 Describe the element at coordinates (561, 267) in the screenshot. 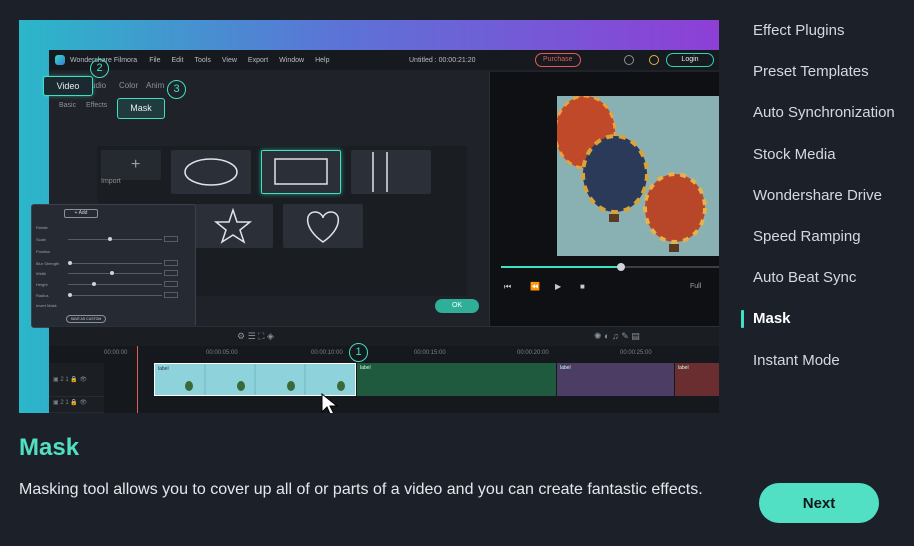

I see `scrubber-progress` at that location.